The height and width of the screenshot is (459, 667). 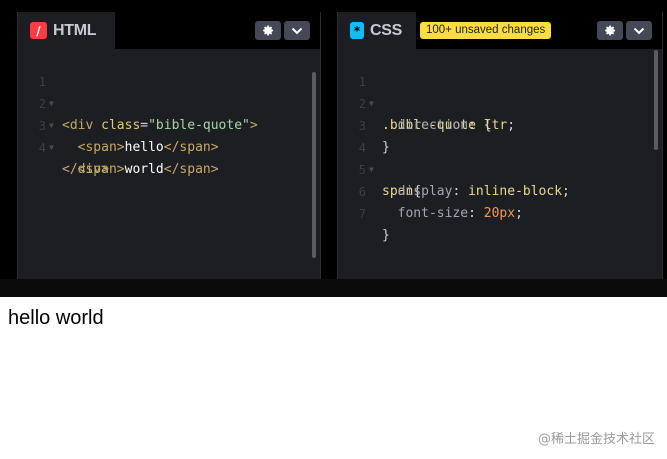 I want to click on code-token: world, so click(x=144, y=169).